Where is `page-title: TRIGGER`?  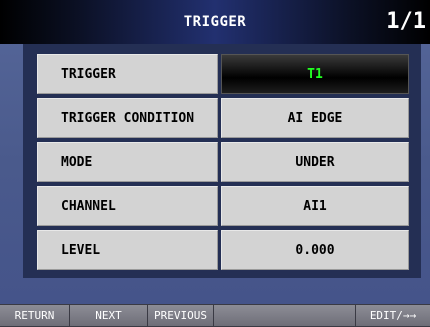 page-title: TRIGGER is located at coordinates (215, 22).